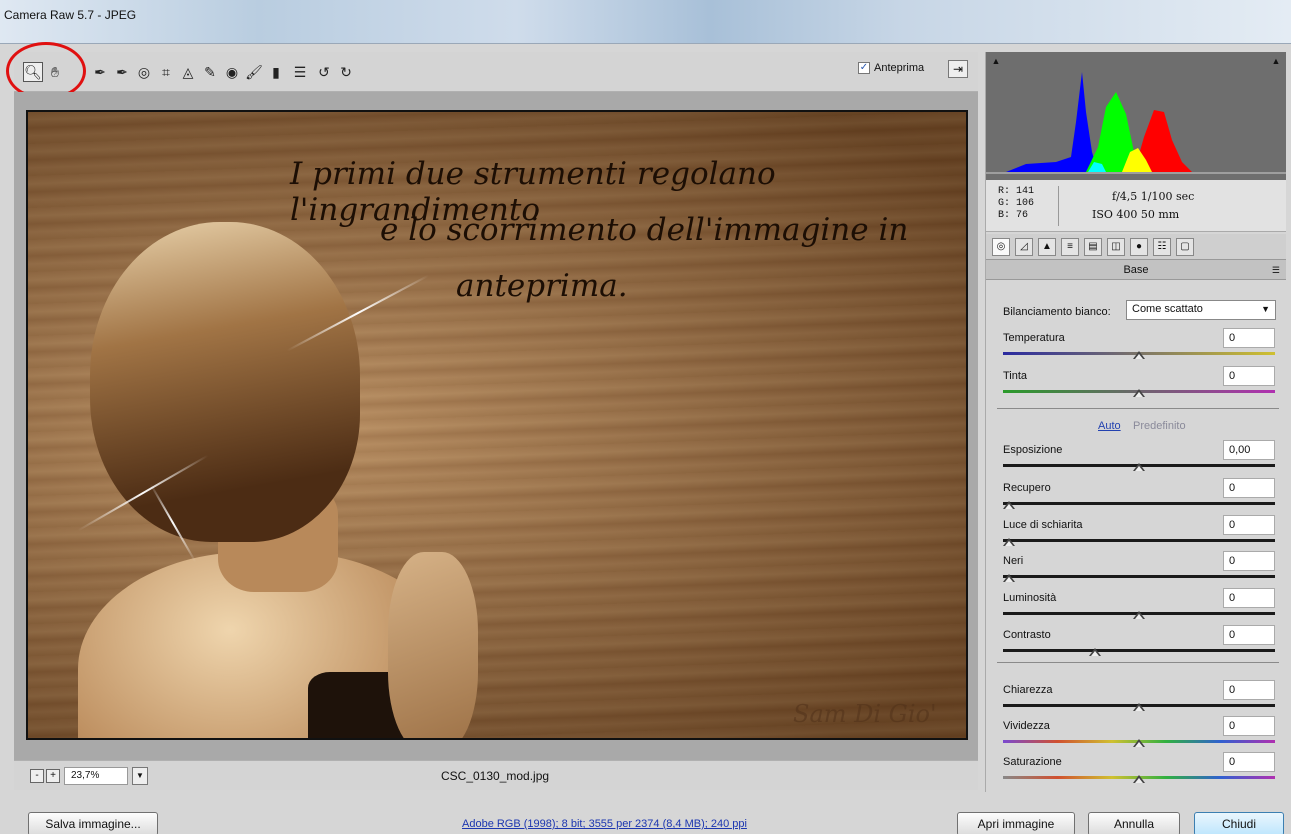 This screenshot has height=834, width=1291. What do you see at coordinates (542, 286) in the screenshot?
I see `caption-line-3: anteprima.` at bounding box center [542, 286].